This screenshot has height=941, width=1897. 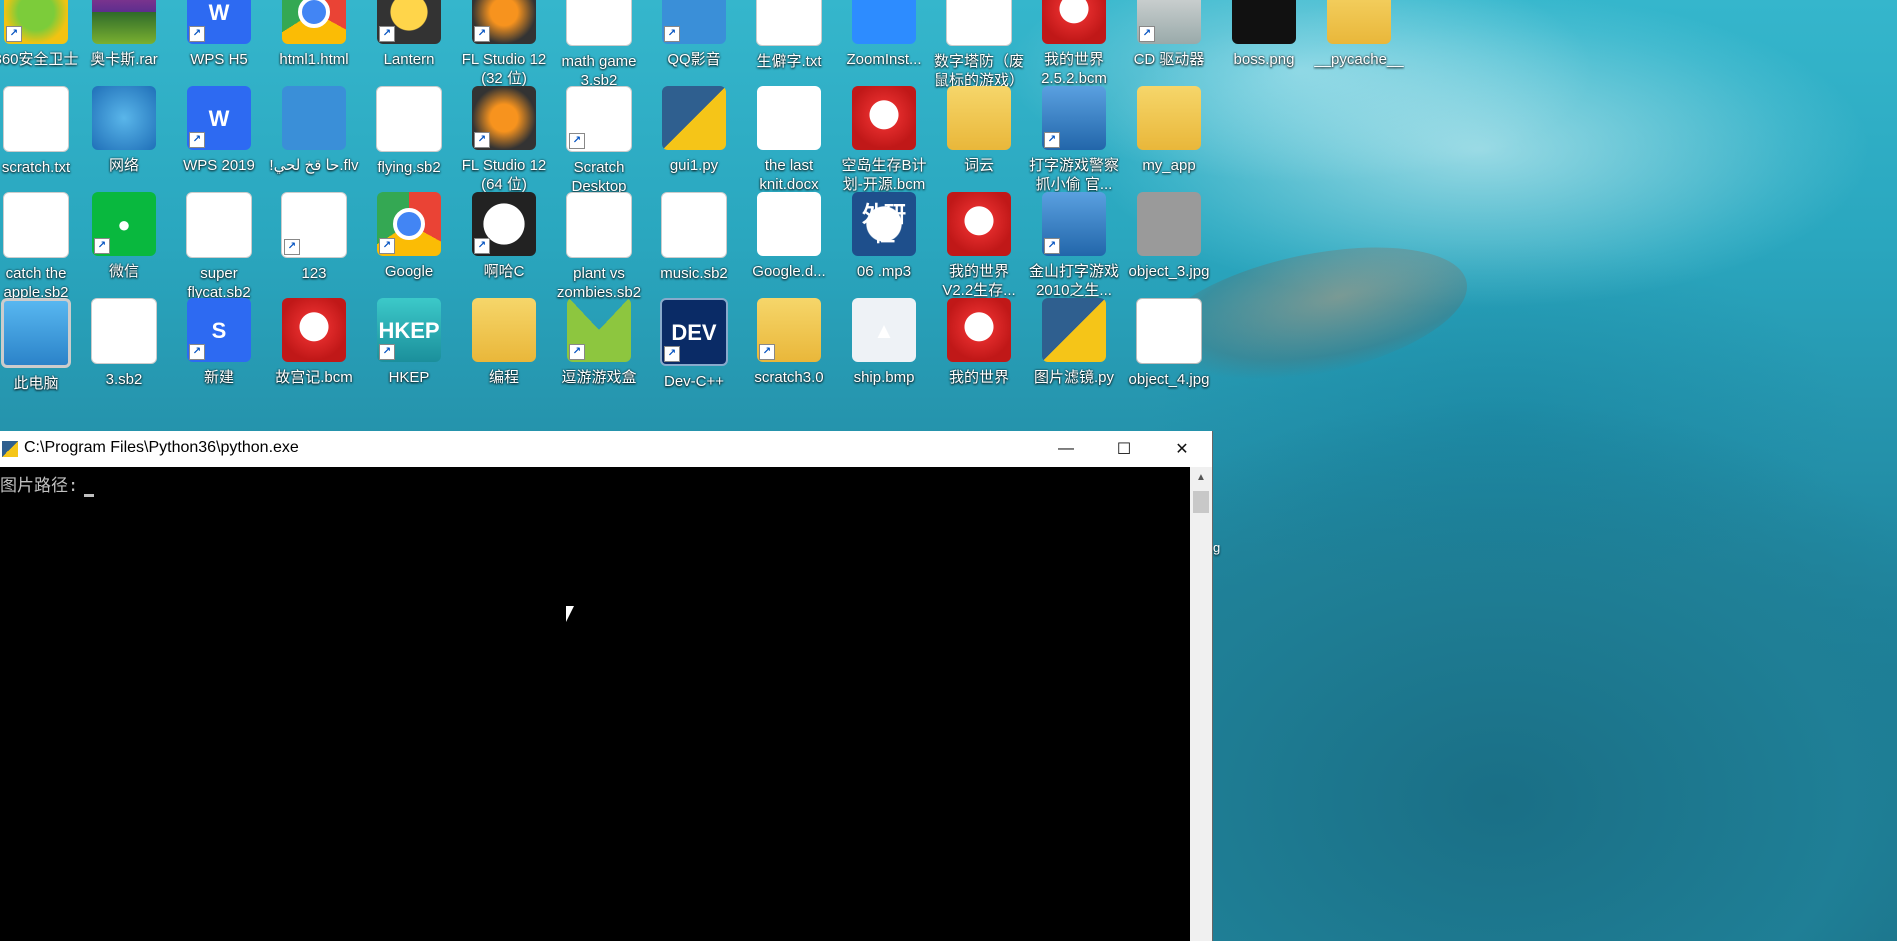 What do you see at coordinates (314, 377) in the screenshot?
I see `desktop-icon-label: 故宫记.bcm` at bounding box center [314, 377].